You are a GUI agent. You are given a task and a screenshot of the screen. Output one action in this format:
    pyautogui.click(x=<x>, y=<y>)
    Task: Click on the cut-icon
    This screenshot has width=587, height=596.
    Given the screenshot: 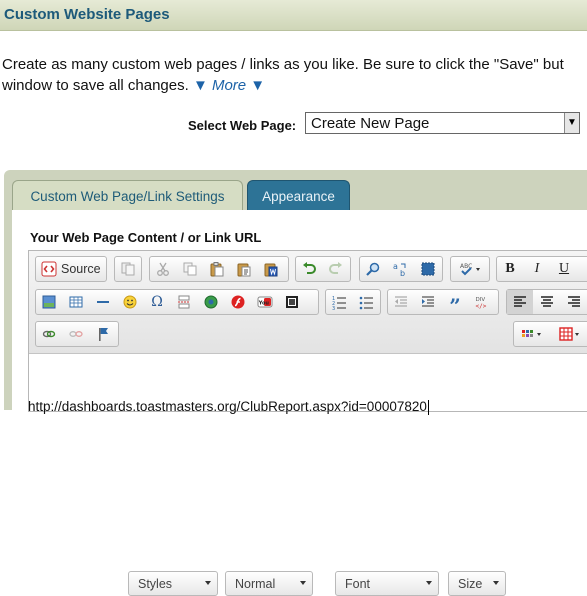 What is the action you would take?
    pyautogui.click(x=163, y=269)
    